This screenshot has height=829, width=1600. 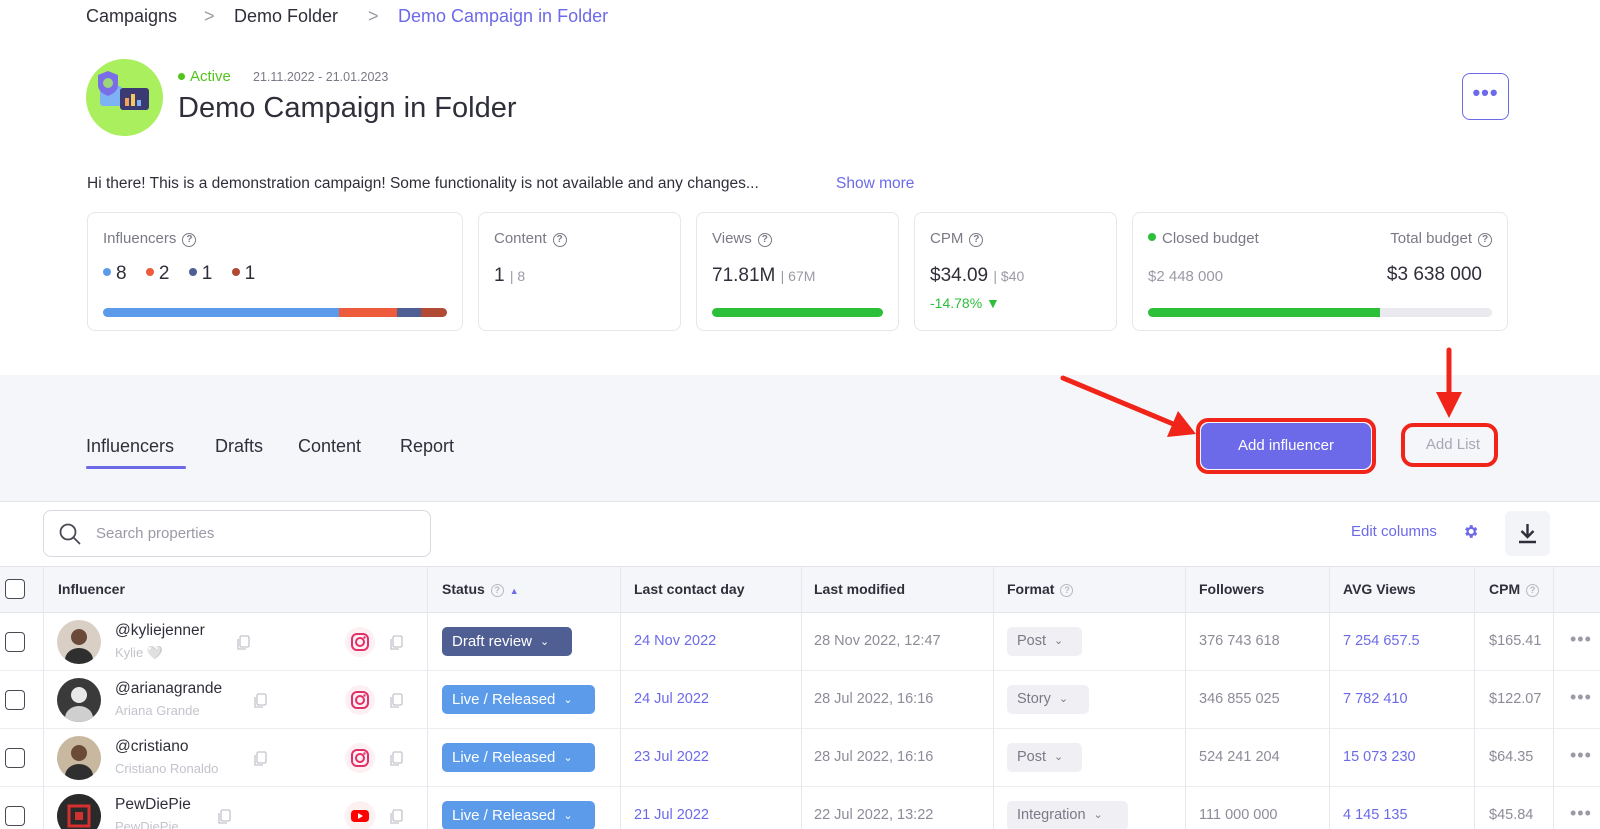 What do you see at coordinates (1067, 815) in the screenshot?
I see `format-dropdown: Integration ⌄` at bounding box center [1067, 815].